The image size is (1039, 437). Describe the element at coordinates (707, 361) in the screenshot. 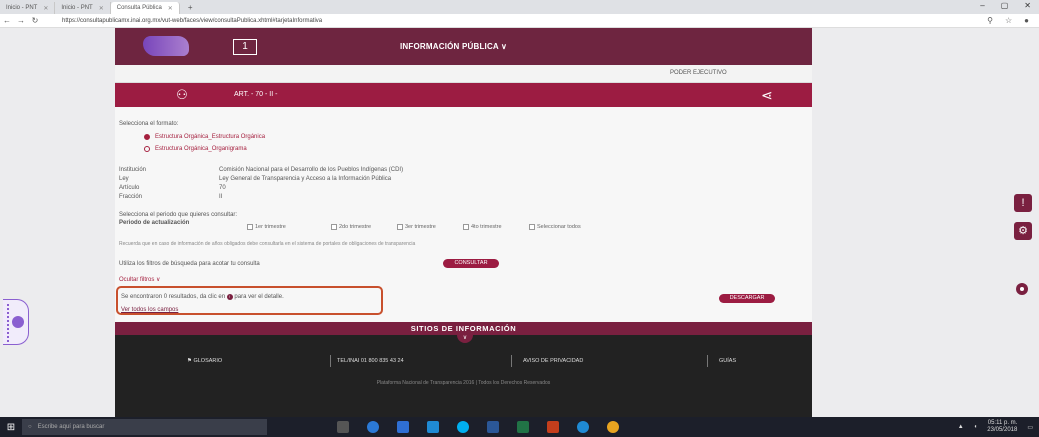

I see `footer-divider` at that location.